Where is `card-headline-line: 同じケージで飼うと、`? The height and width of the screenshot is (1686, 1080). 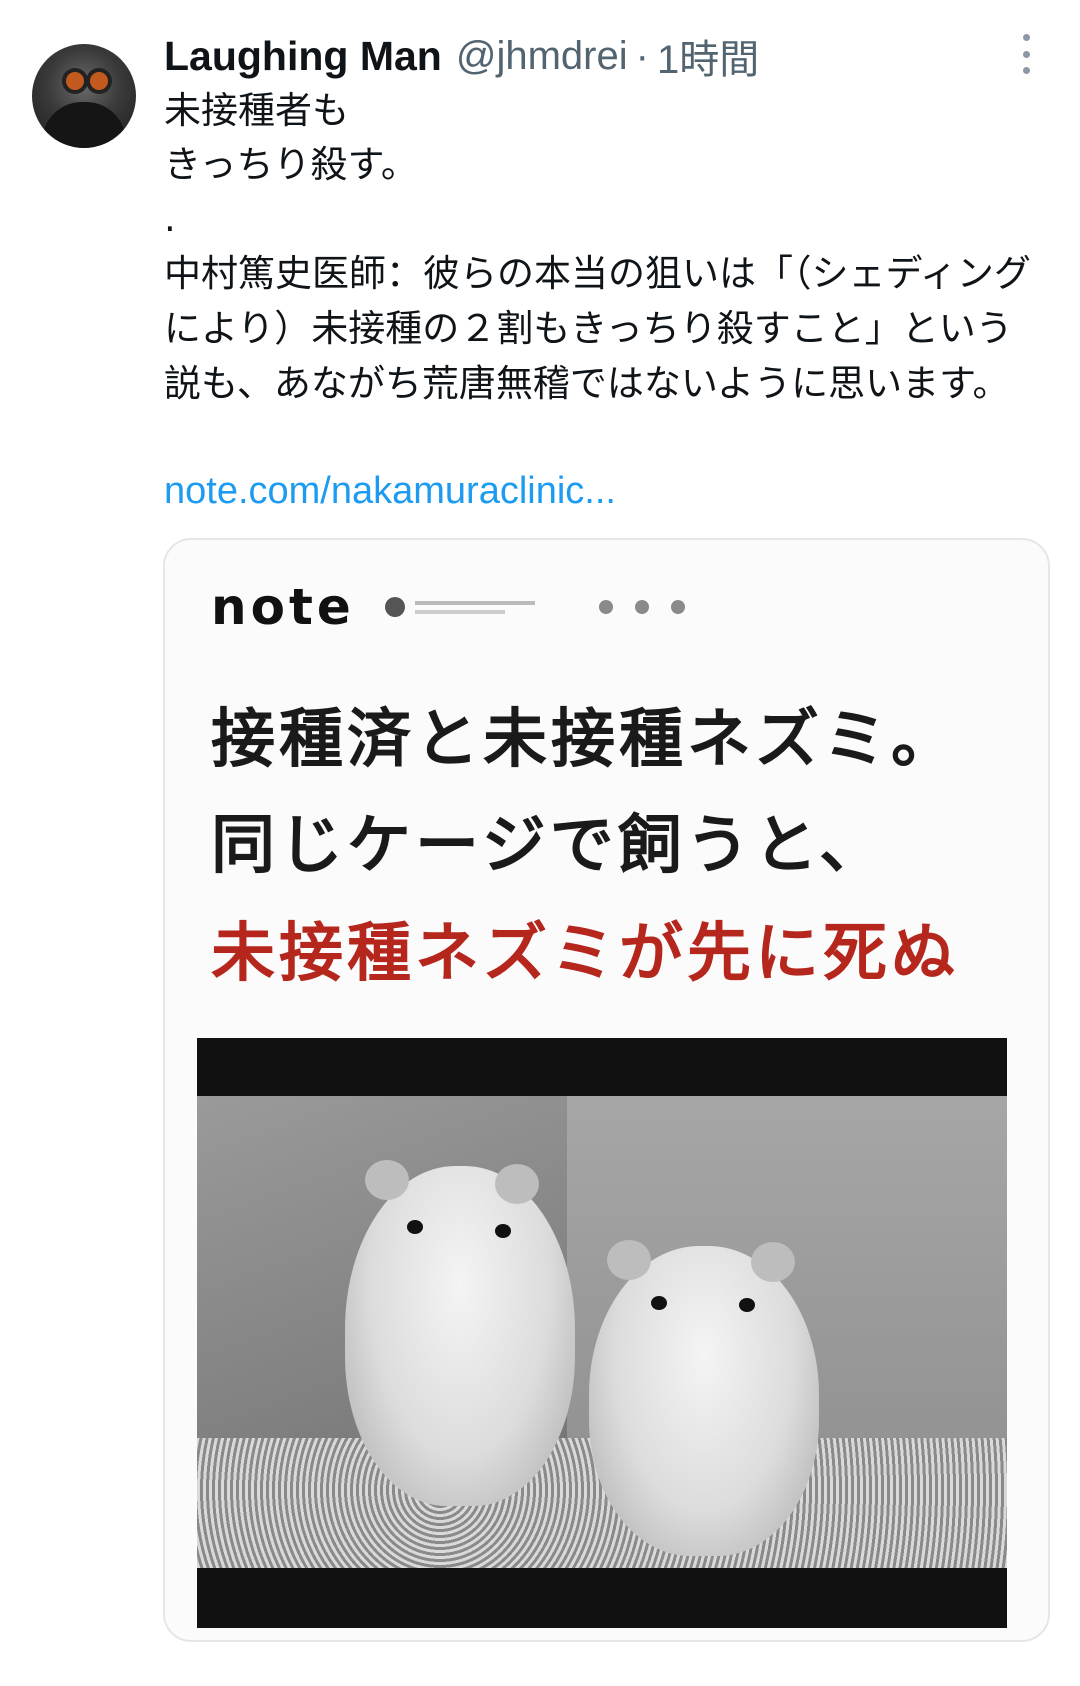
card-headline-line: 同じケージで飼うと、 is located at coordinates (549, 846).